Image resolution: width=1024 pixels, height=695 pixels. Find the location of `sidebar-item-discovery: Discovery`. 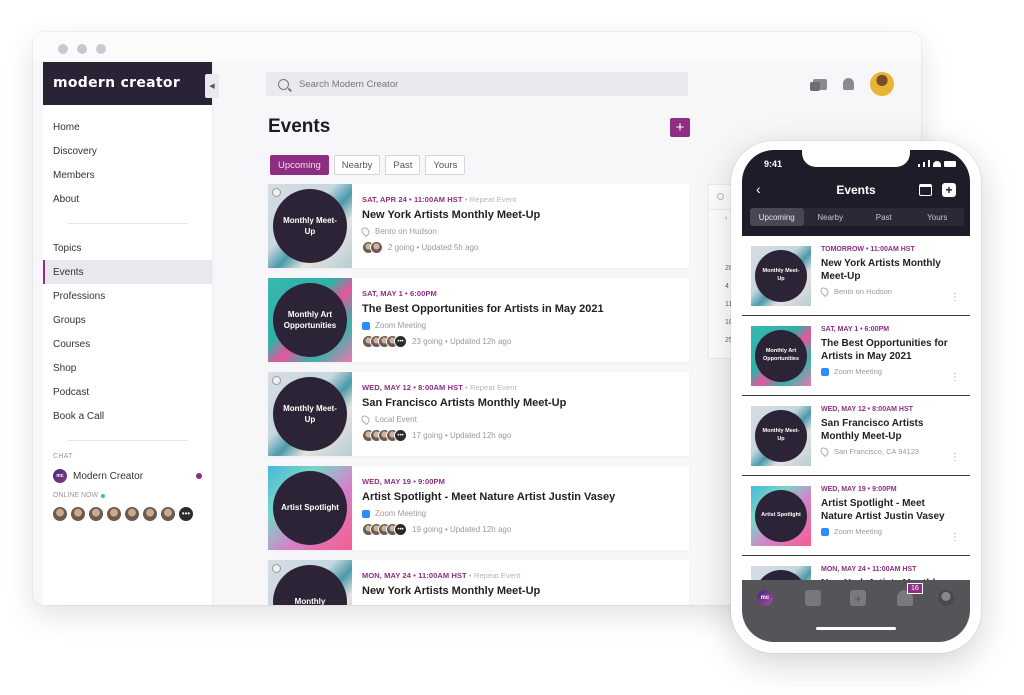

sidebar-item-discovery: Discovery is located at coordinates (127, 151).